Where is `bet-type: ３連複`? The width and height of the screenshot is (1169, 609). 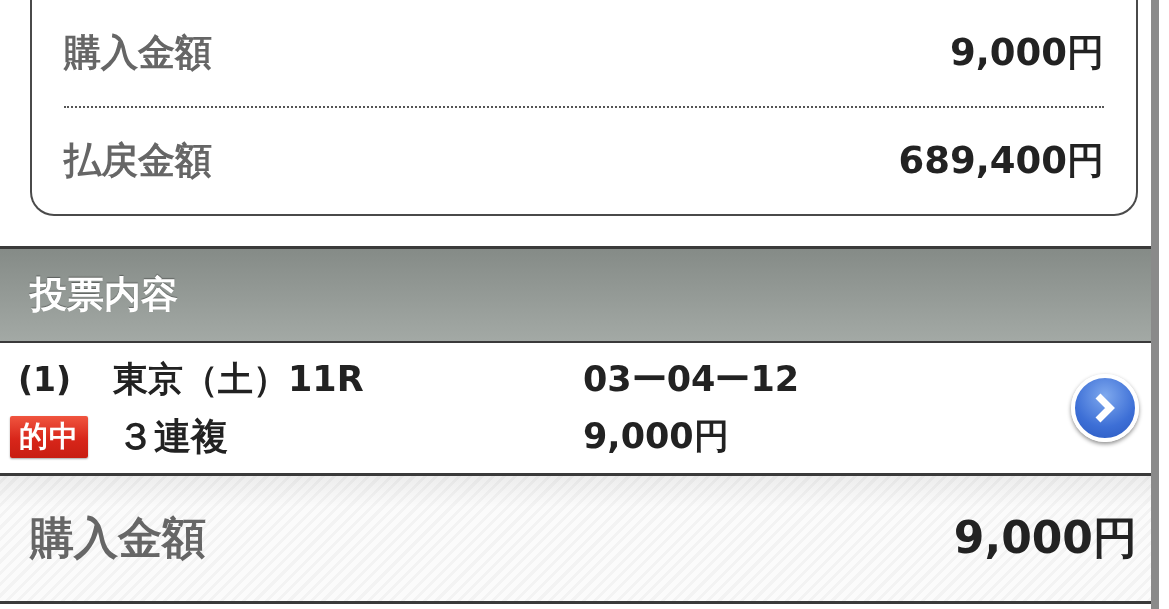
bet-type: ３連複 is located at coordinates (172, 436).